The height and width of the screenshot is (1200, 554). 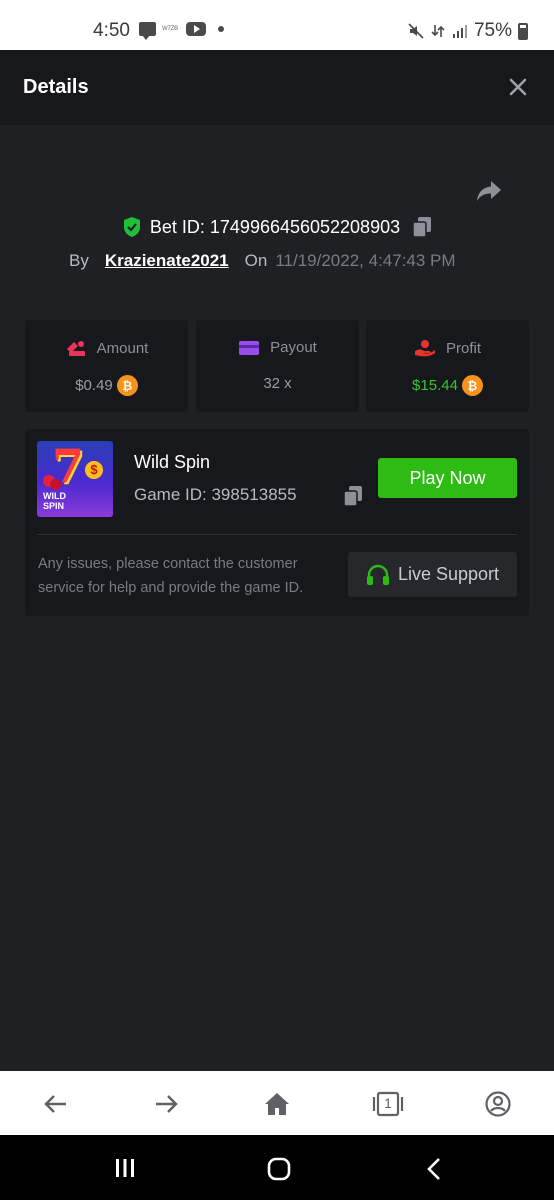 I want to click on mute-icon, so click(x=416, y=31).